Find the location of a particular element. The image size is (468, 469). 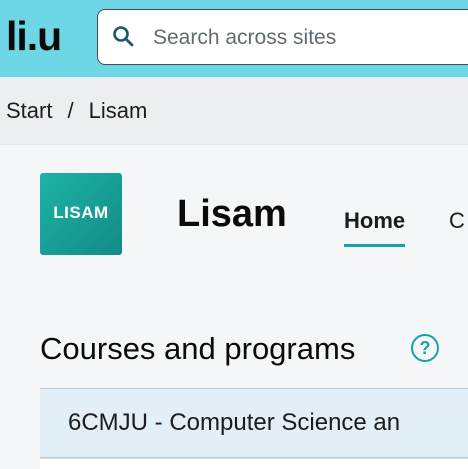

course-row-next is located at coordinates (254, 463).